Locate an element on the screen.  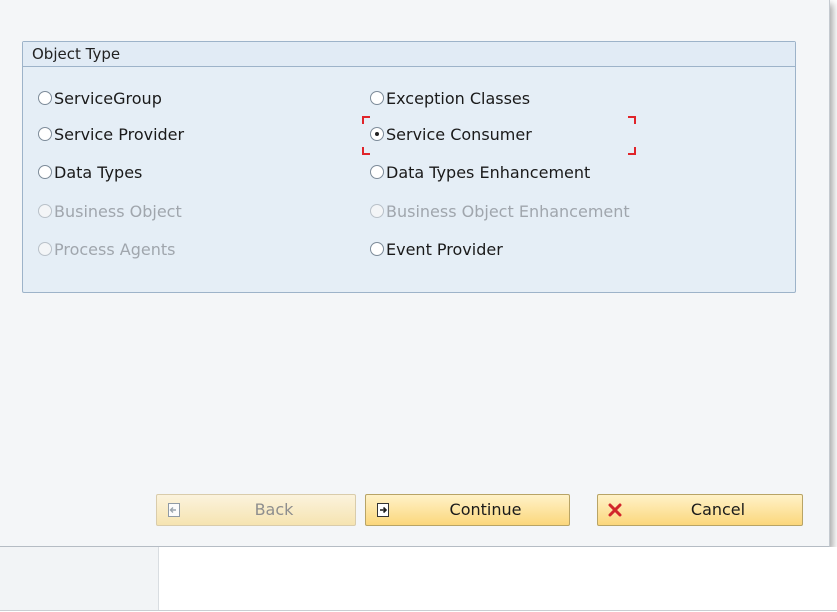
background-window is located at coordinates (418, 579).